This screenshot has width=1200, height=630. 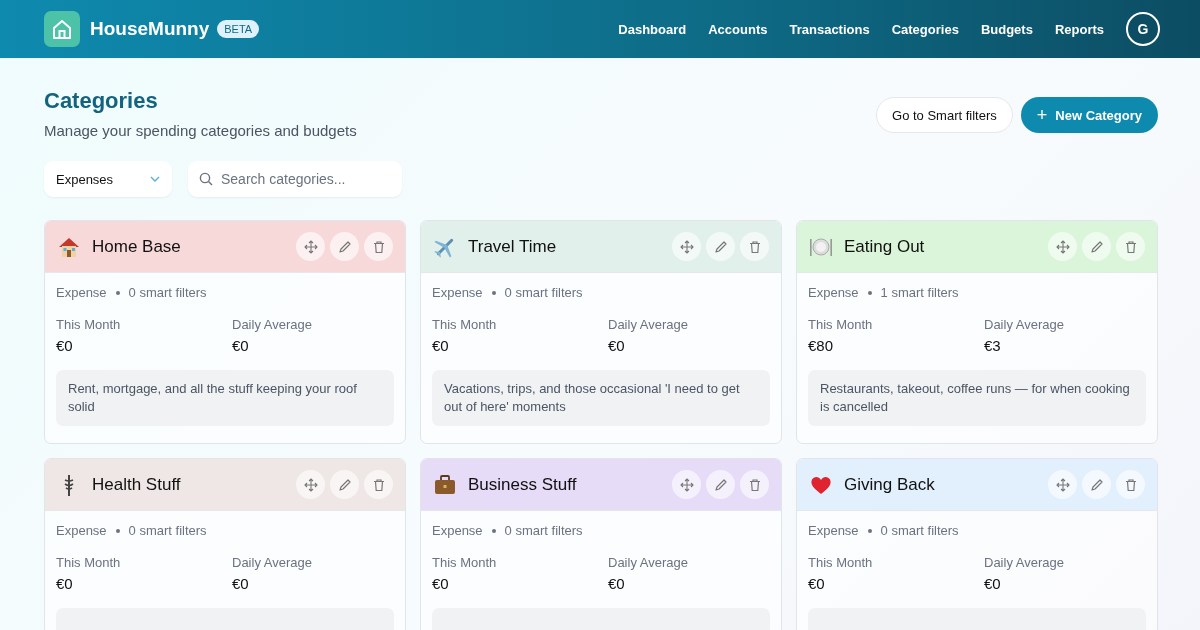 What do you see at coordinates (919, 292) in the screenshot?
I see `smart-filter-count: 1 smart filters` at bounding box center [919, 292].